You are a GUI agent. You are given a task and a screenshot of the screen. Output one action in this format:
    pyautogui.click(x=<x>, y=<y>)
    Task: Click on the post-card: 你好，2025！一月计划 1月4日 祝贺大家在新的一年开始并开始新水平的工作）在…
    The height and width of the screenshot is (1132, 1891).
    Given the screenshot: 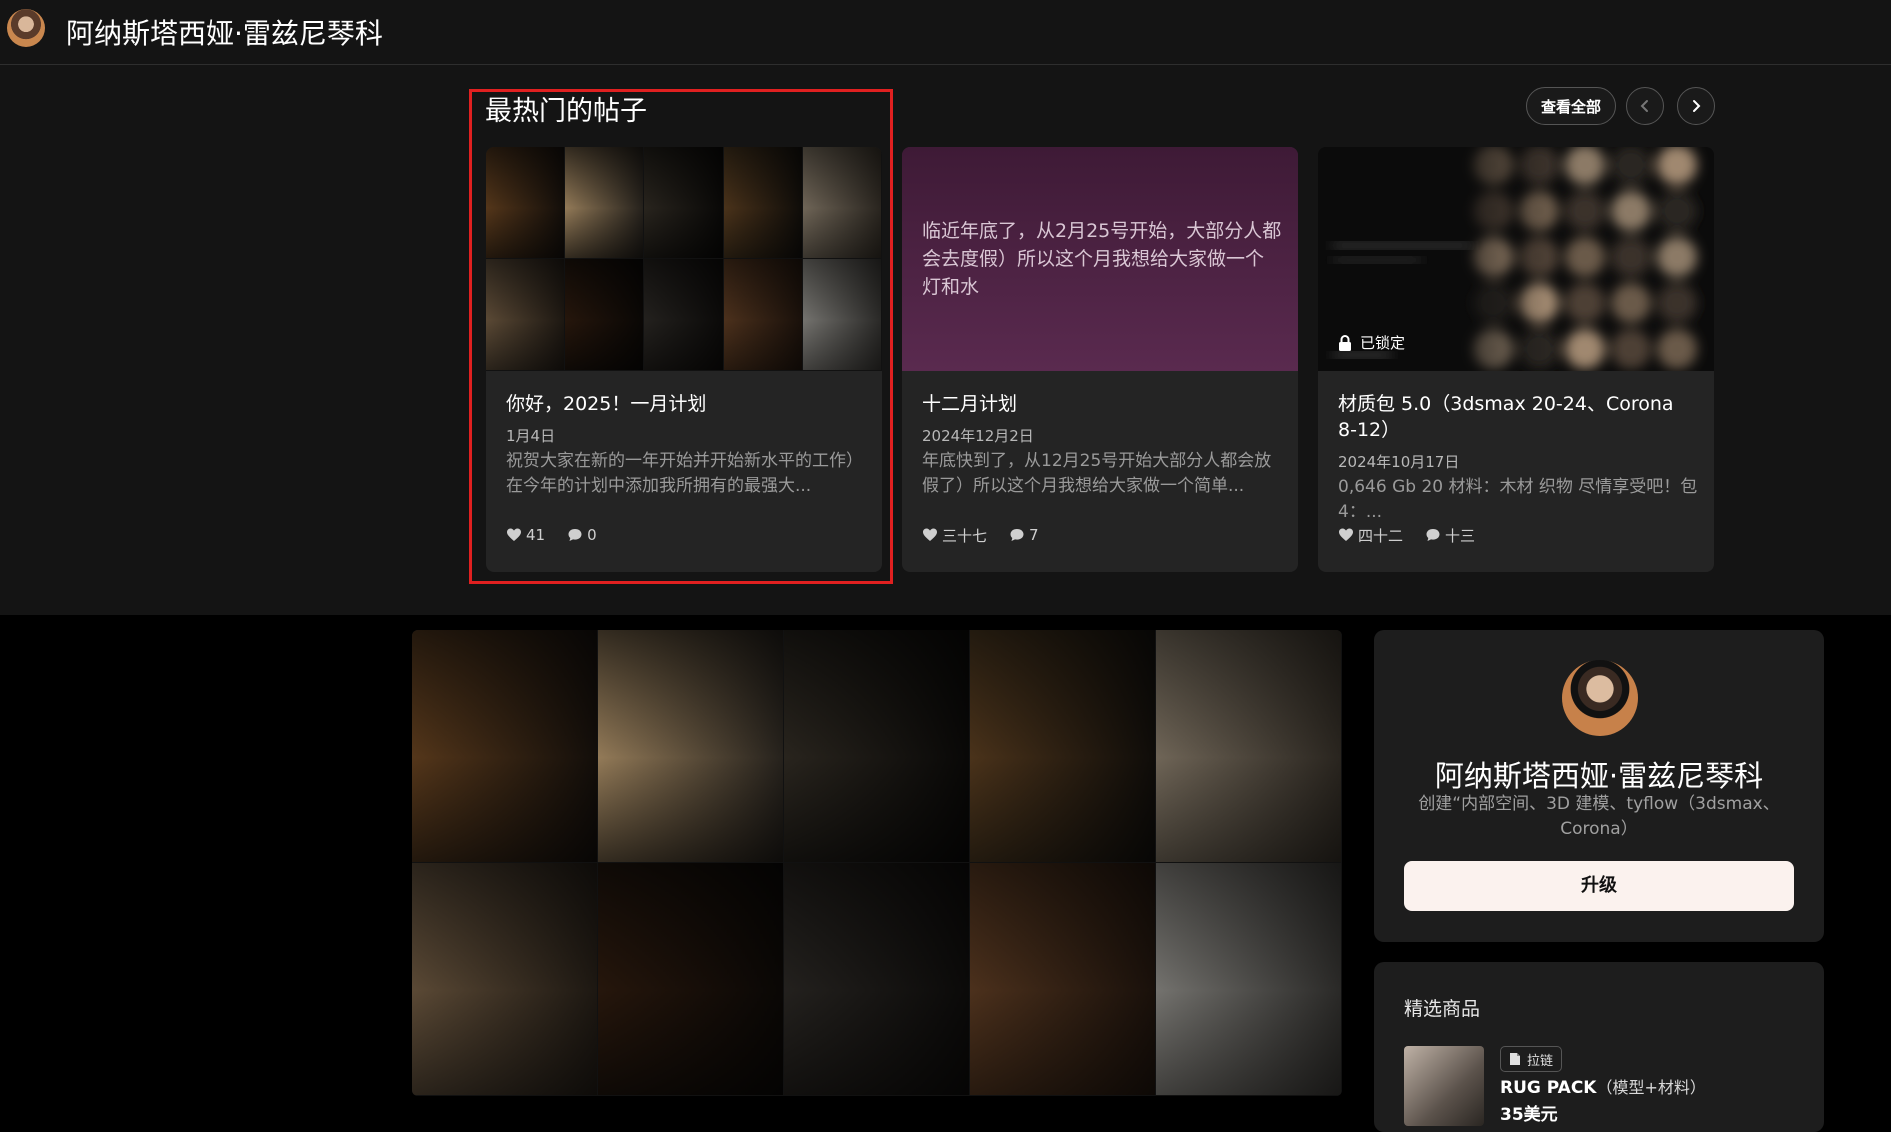 What is the action you would take?
    pyautogui.click(x=684, y=359)
    